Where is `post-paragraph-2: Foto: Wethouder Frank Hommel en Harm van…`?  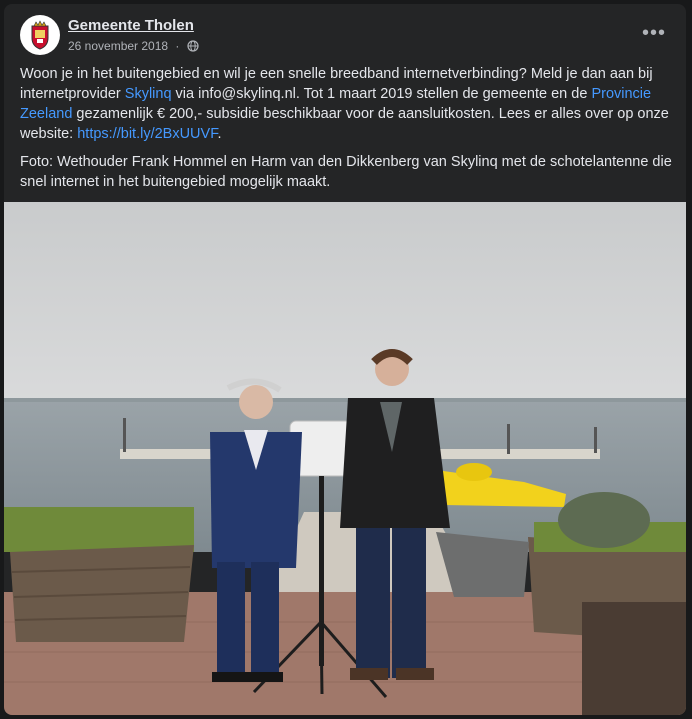 post-paragraph-2: Foto: Wethouder Frank Hommel en Harm van… is located at coordinates (346, 172).